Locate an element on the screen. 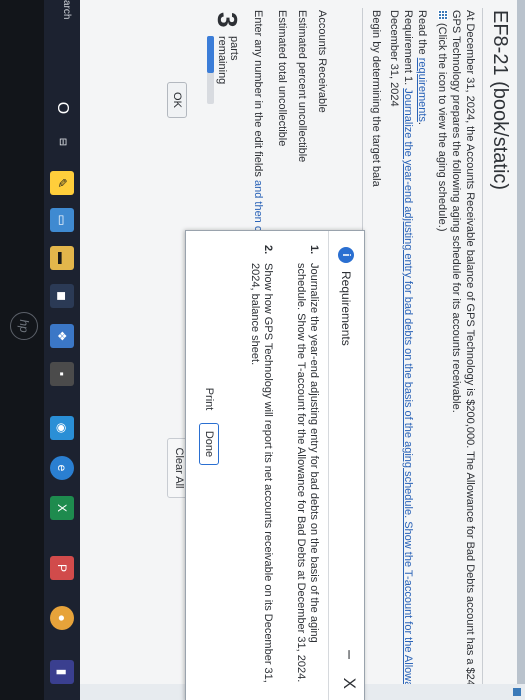 Image resolution: width=525 pixels, height=700 pixels. taskbar-app-icon: ▪ is located at coordinates (62, 374).